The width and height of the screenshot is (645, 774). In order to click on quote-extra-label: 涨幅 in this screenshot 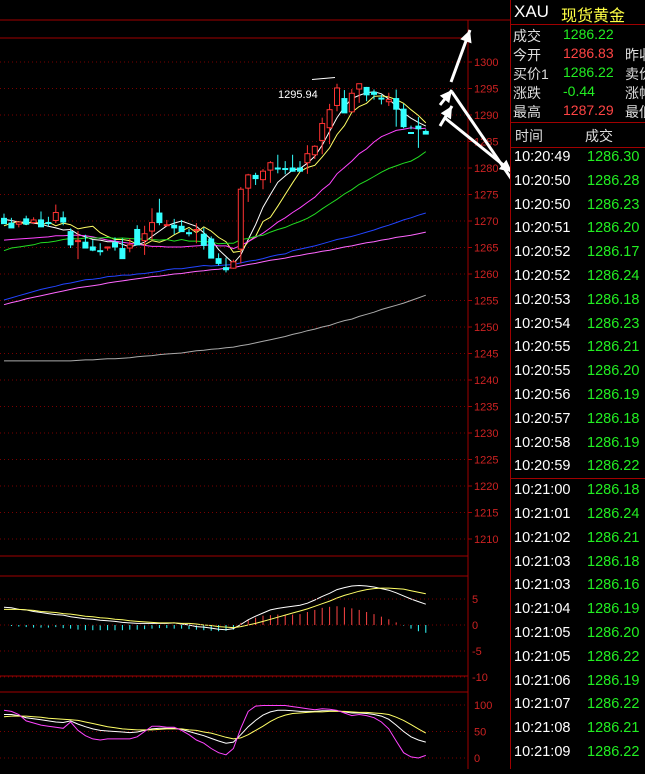, I will do `click(635, 93)`.